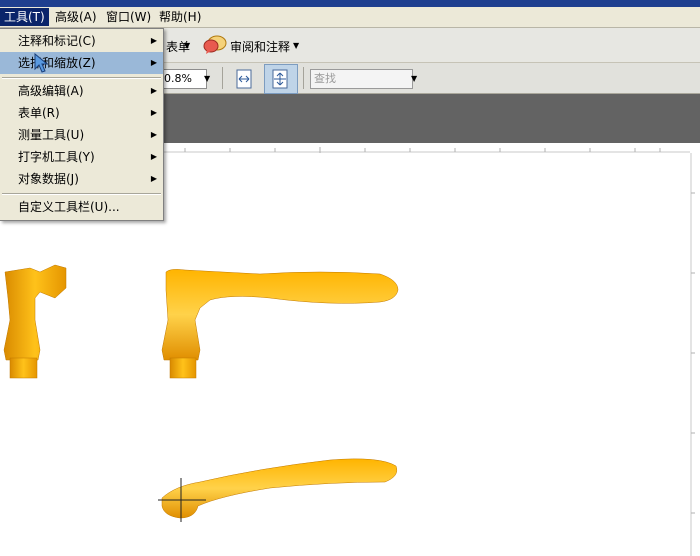  Describe the element at coordinates (81, 113) in the screenshot. I see `menu-item-forms: 表单(R) ▶` at that location.